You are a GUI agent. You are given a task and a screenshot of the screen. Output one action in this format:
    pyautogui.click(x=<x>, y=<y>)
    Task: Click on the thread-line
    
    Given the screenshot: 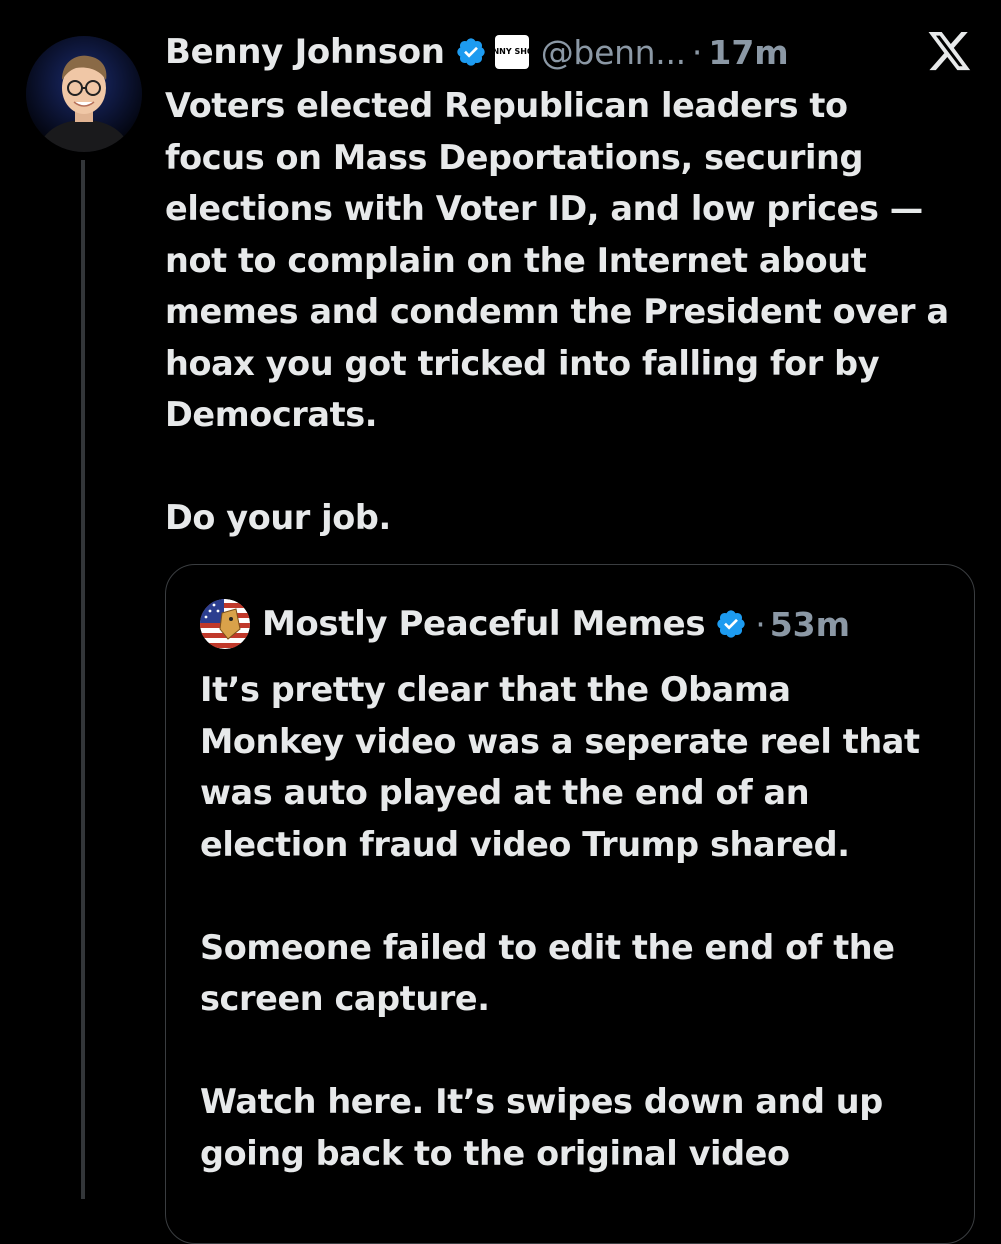 What is the action you would take?
    pyautogui.click(x=83, y=679)
    